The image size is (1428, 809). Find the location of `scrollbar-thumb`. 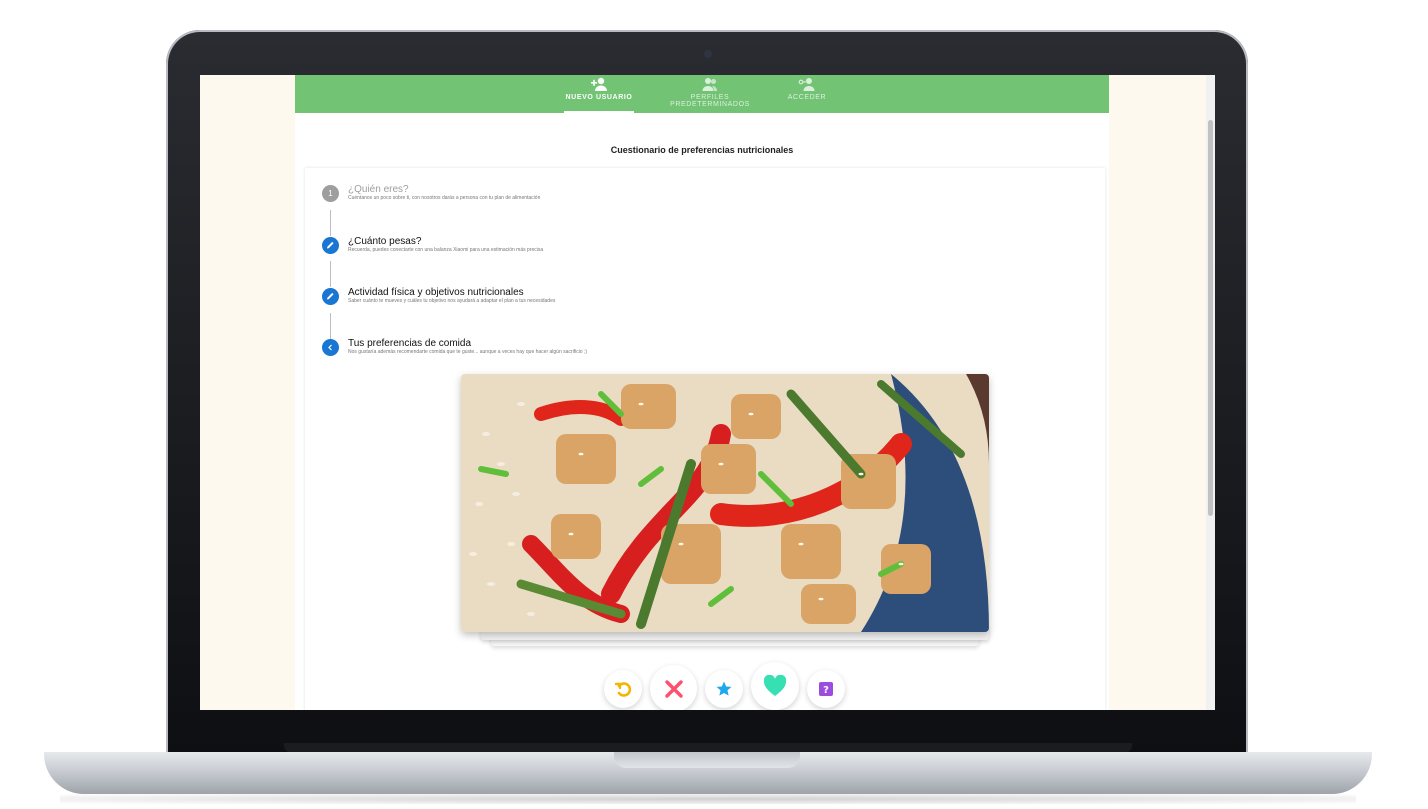

scrollbar-thumb is located at coordinates (1210, 318).